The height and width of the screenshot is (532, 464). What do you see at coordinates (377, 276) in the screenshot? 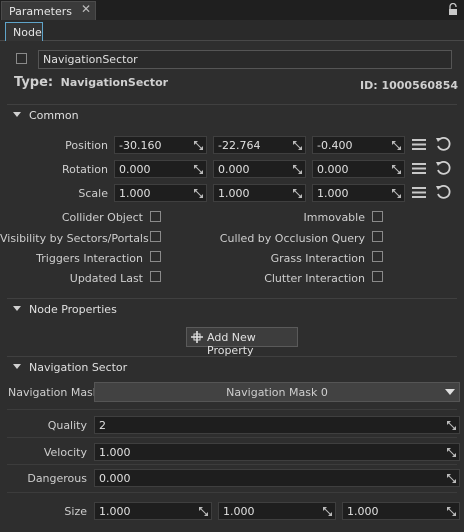
I see `clutter-interaction-checkbox` at bounding box center [377, 276].